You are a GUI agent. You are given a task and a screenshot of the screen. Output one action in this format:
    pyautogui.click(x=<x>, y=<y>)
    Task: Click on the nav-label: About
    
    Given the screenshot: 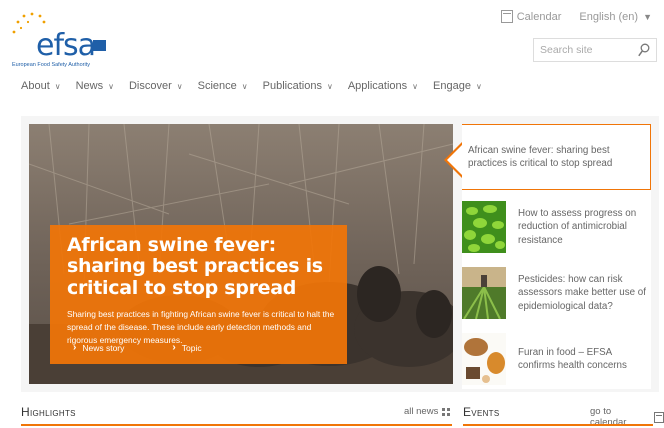 What is the action you would take?
    pyautogui.click(x=35, y=86)
    